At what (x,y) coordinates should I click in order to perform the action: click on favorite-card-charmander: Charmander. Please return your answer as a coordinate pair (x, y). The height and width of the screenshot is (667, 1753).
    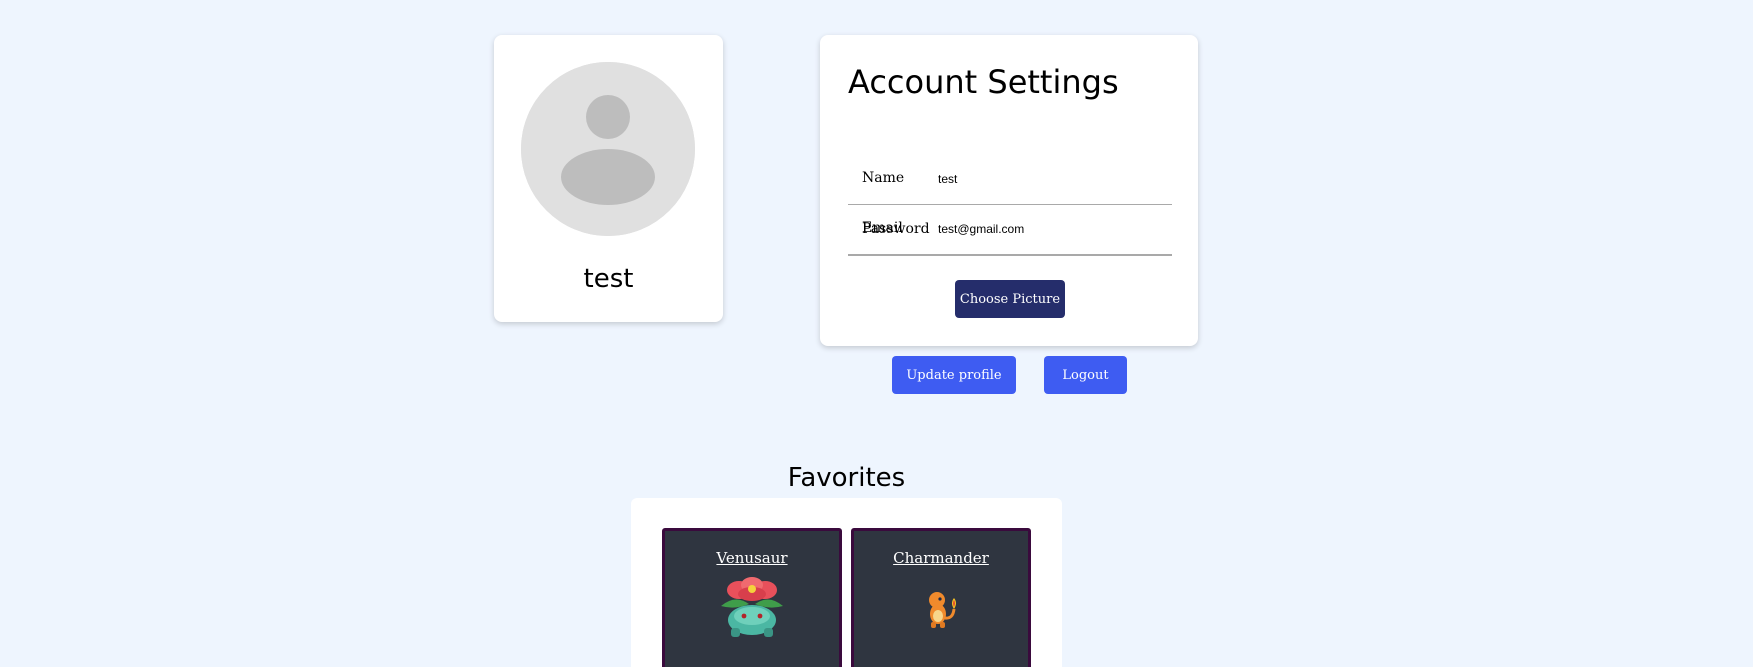
    Looking at the image, I should click on (941, 597).